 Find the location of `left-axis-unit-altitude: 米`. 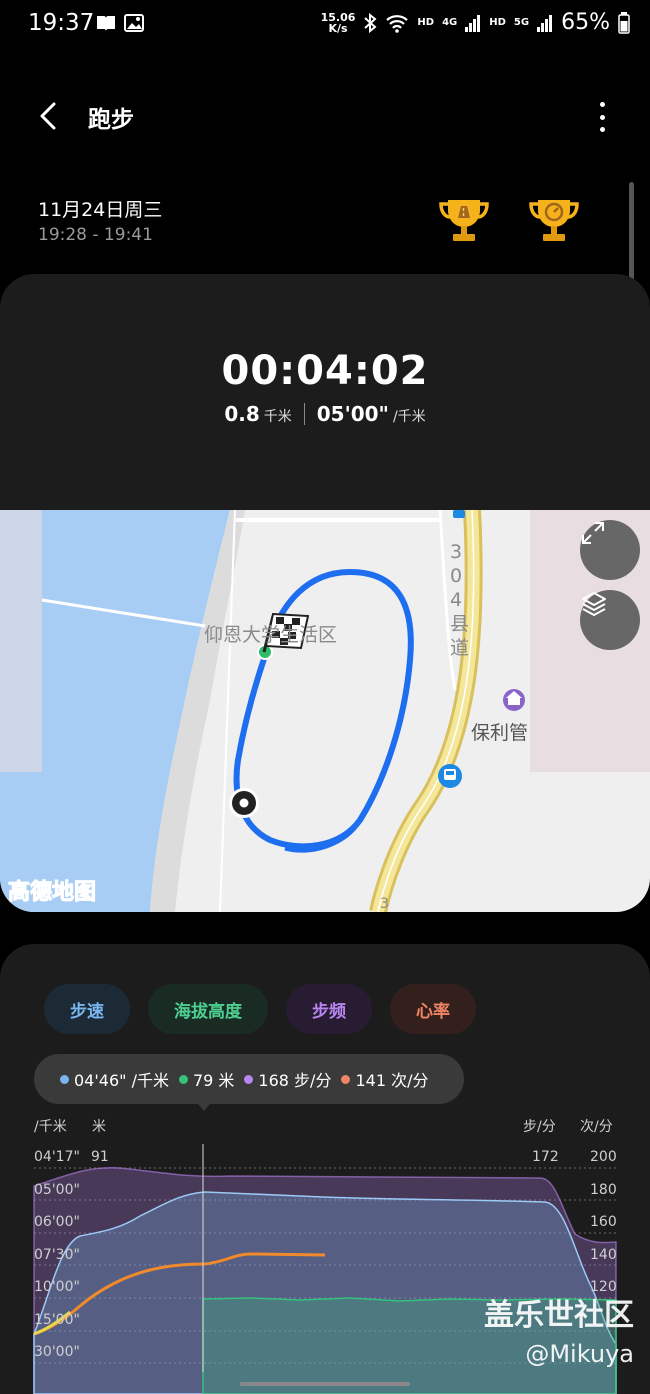

left-axis-unit-altitude: 米 is located at coordinates (99, 1127).